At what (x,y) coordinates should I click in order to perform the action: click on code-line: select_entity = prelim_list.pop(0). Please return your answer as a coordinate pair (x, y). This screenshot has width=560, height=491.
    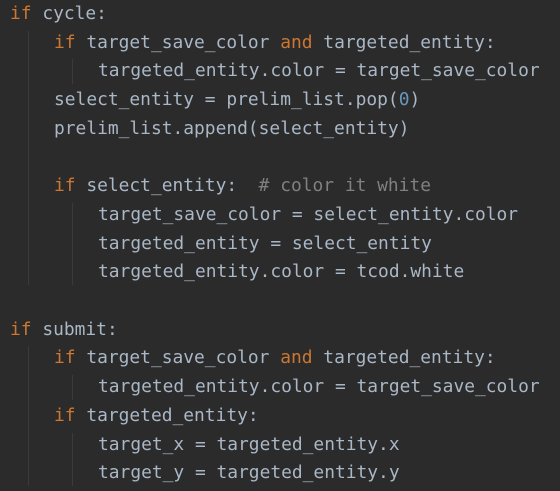
    Looking at the image, I should click on (237, 100).